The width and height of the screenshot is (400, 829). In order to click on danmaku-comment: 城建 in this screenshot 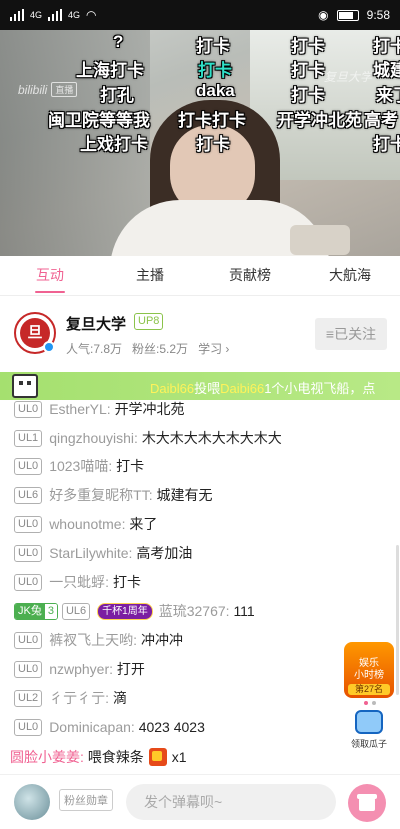, I will do `click(386, 70)`.